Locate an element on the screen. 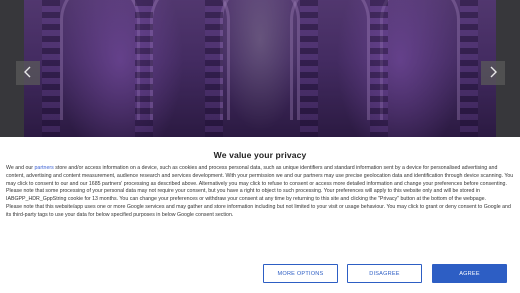 The width and height of the screenshot is (520, 293). agree-button: AGREE is located at coordinates (469, 273).